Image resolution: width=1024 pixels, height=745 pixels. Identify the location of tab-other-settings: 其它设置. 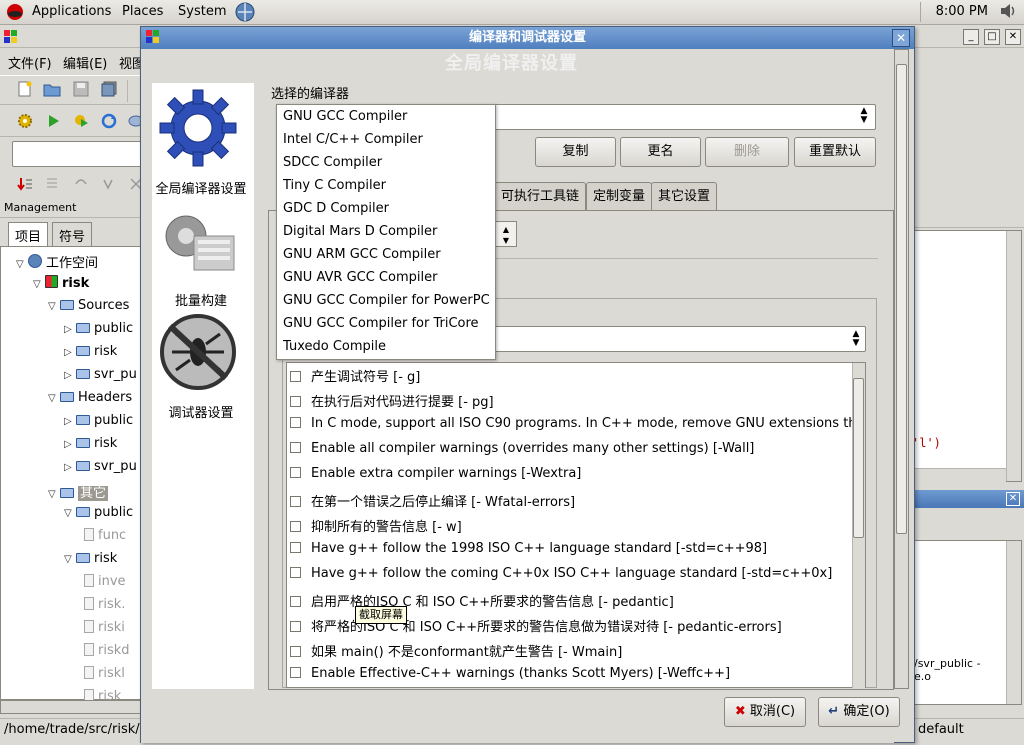
(684, 196).